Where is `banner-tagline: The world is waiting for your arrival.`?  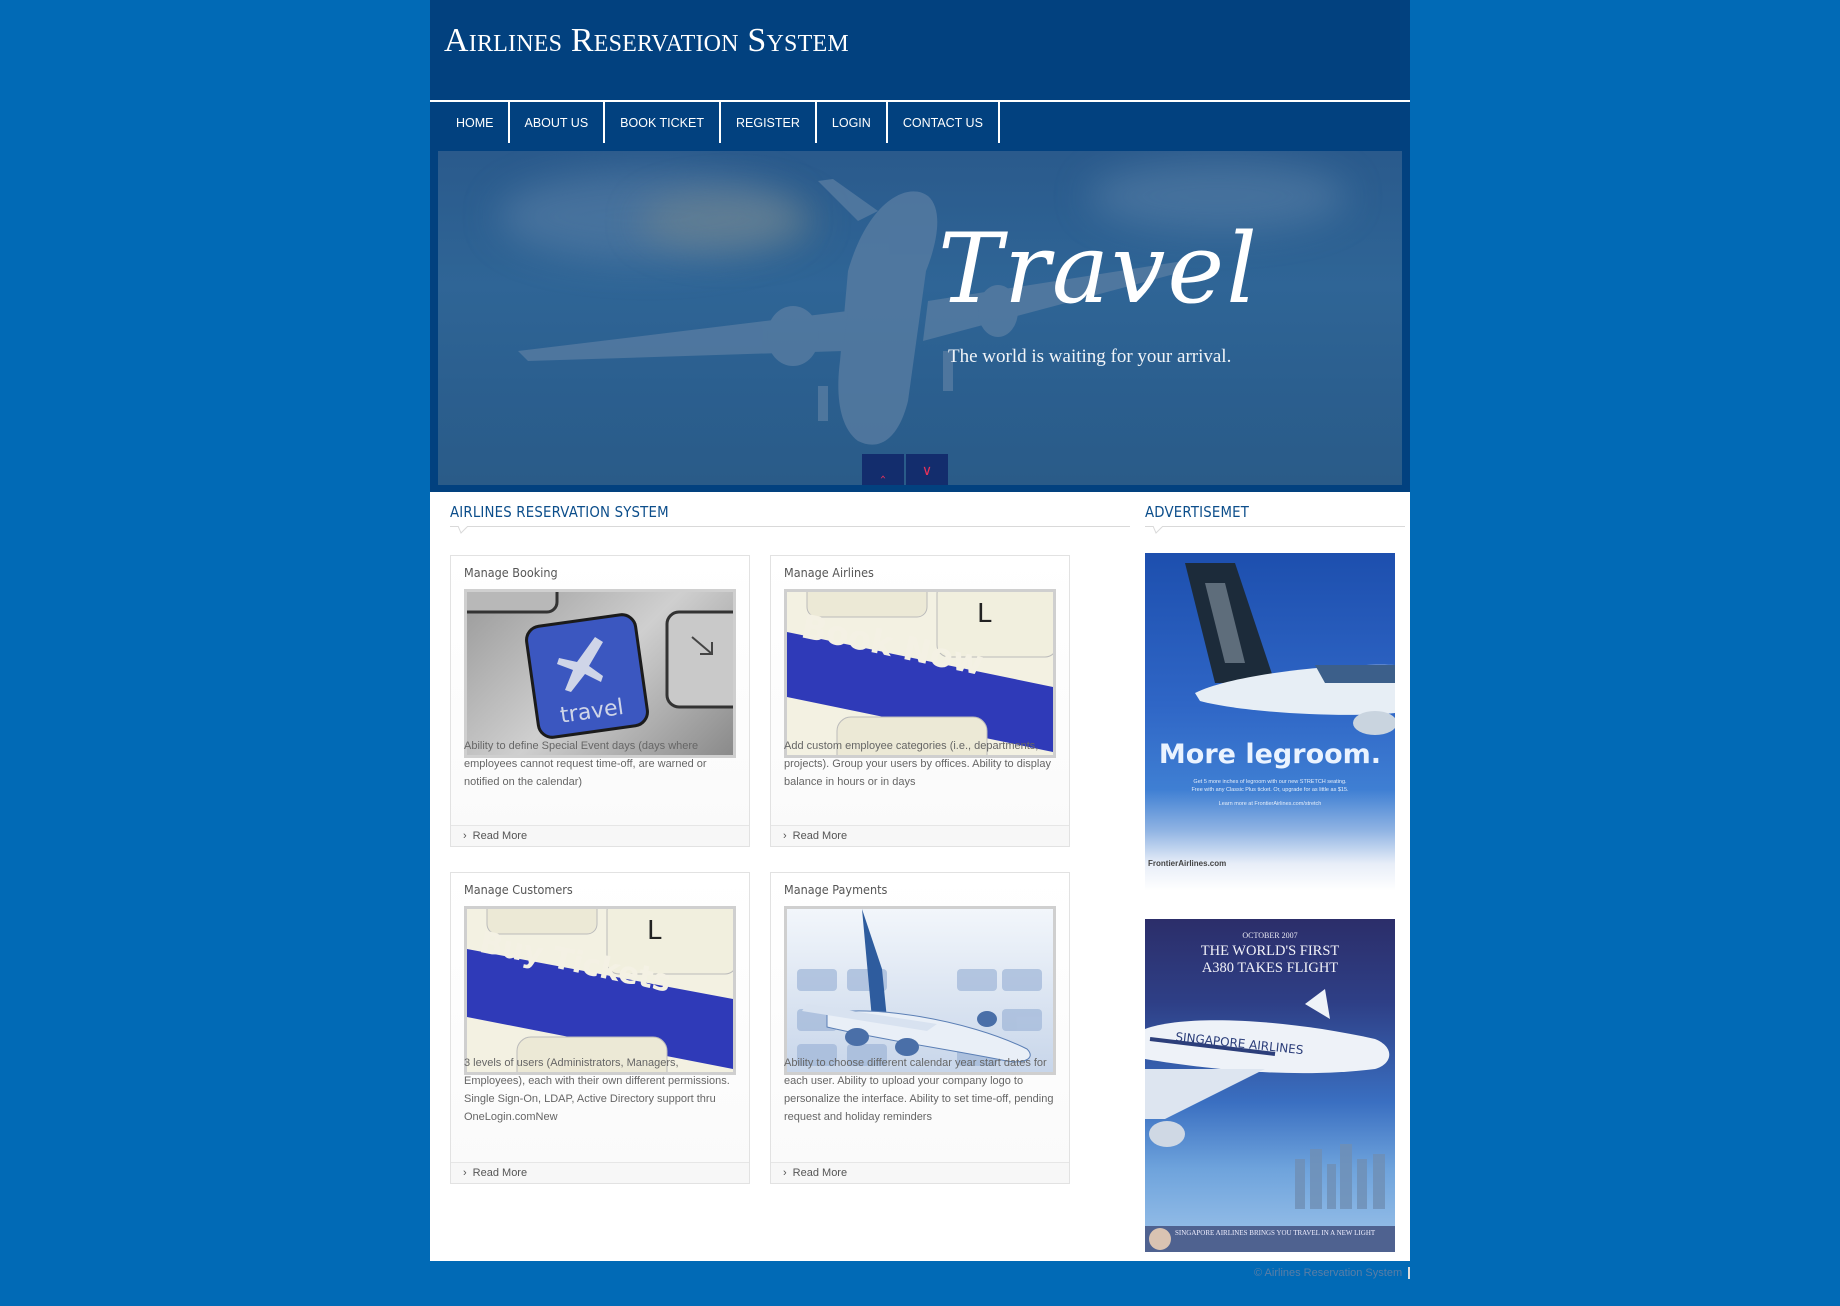
banner-tagline: The world is waiting for your arrival. is located at coordinates (1090, 356).